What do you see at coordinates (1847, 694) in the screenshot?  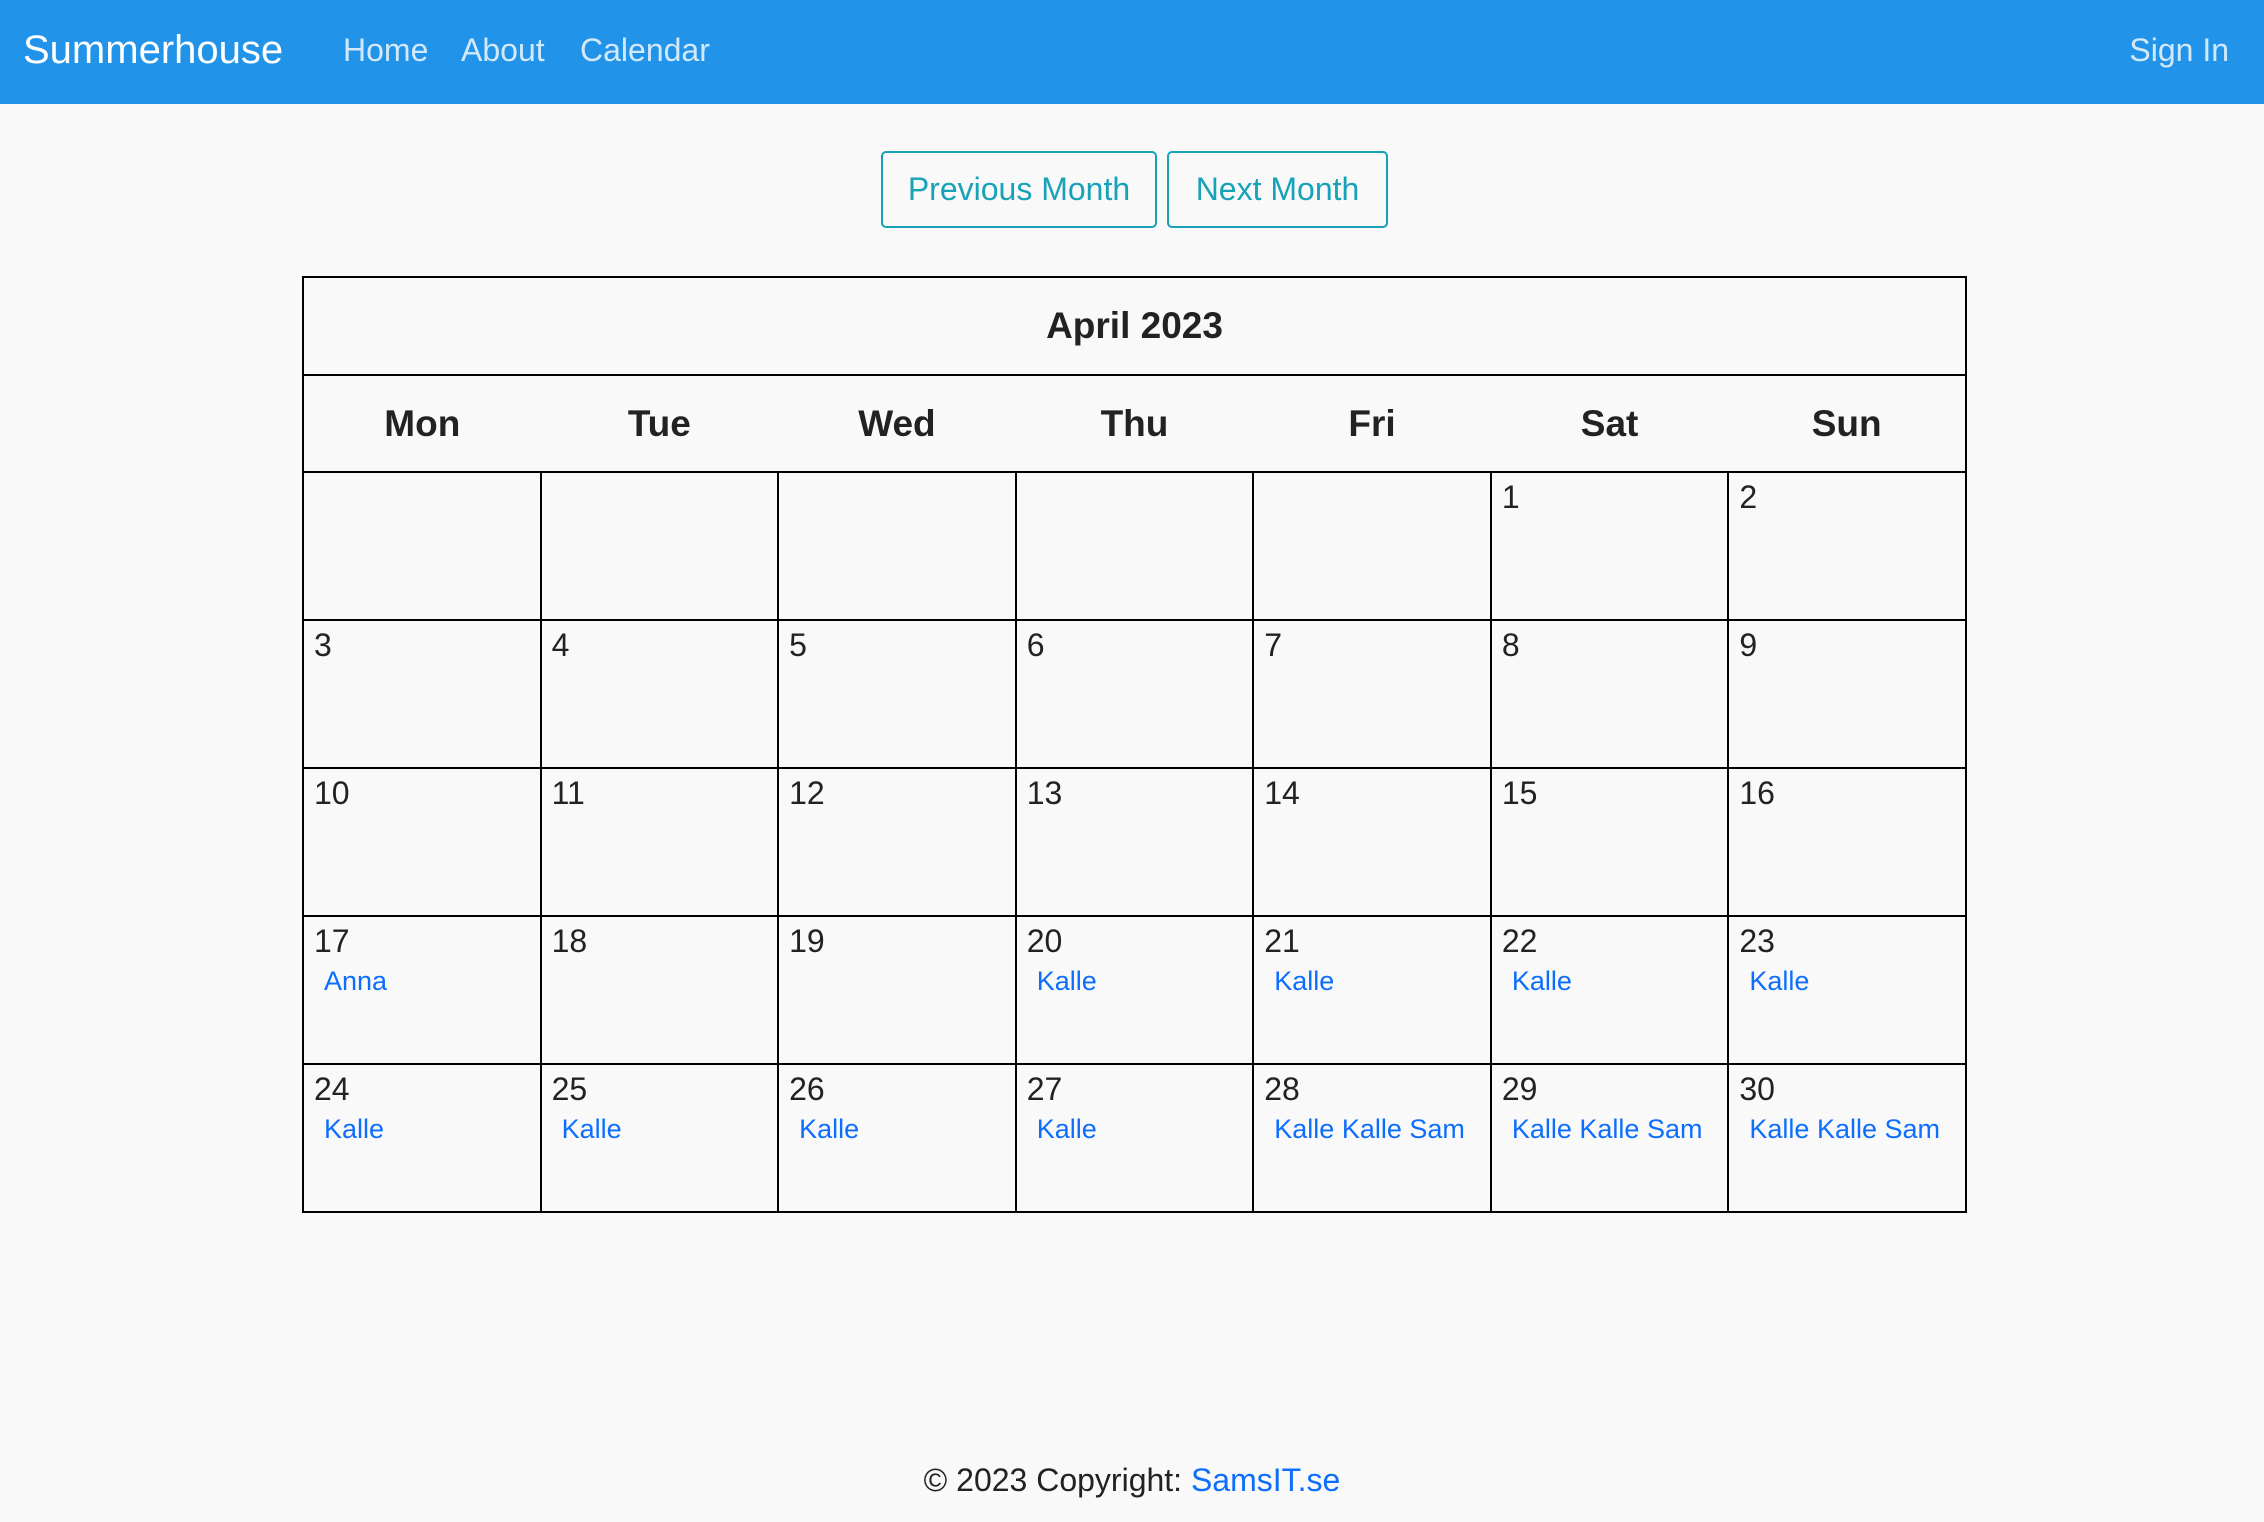 I see `calendar-day-cell: 9` at bounding box center [1847, 694].